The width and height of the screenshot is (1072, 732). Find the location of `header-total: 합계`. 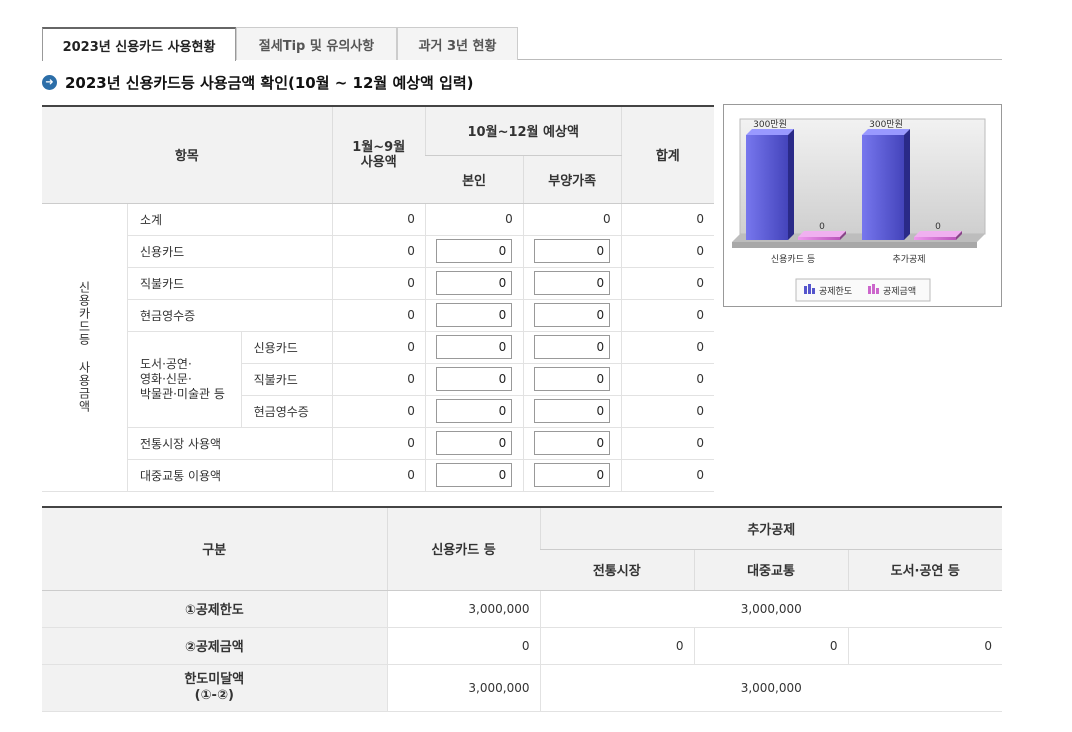

header-total: 합계 is located at coordinates (667, 155).